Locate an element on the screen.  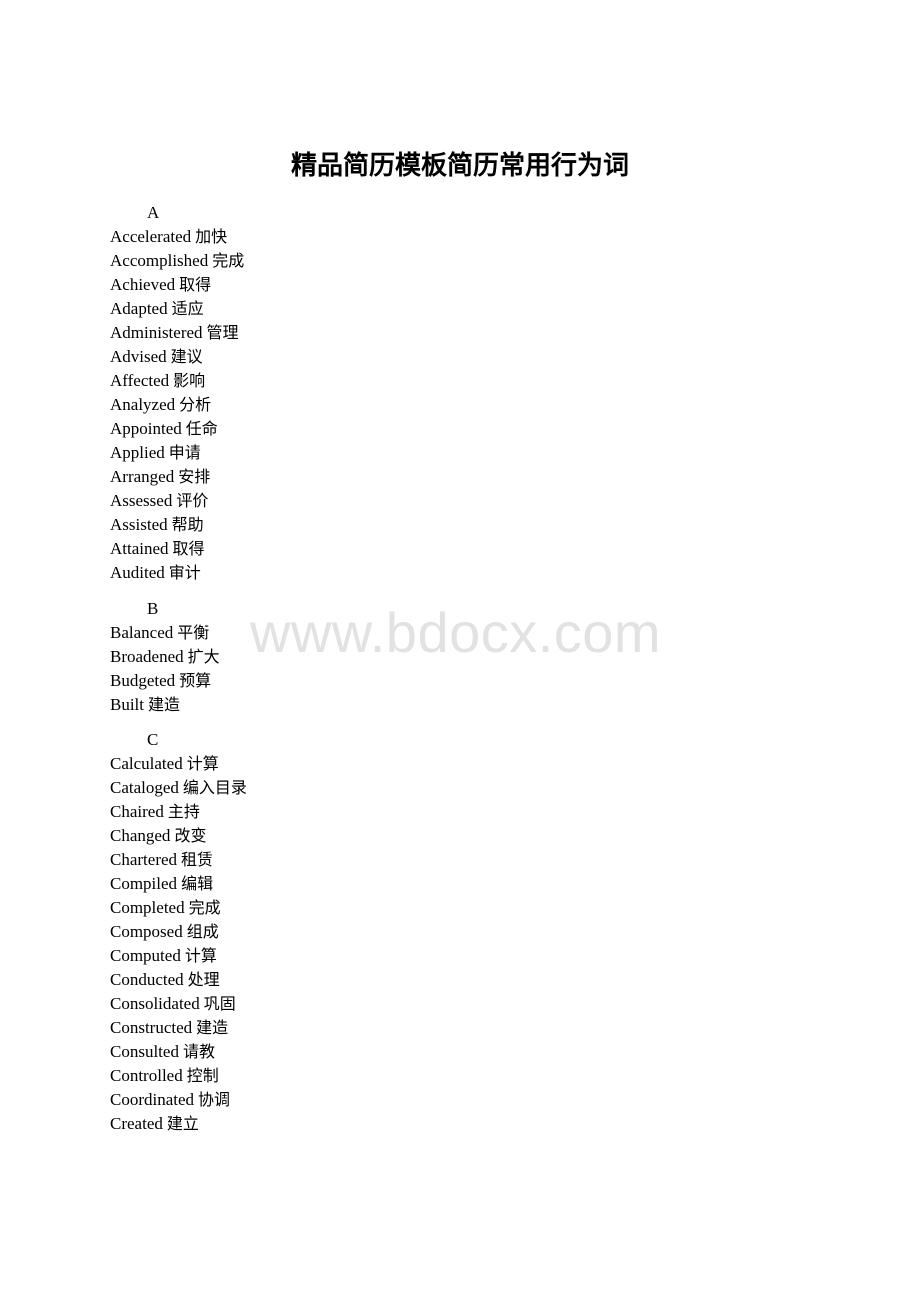
word-entry: Consolidated 巩固 is located at coordinates (178, 1004).